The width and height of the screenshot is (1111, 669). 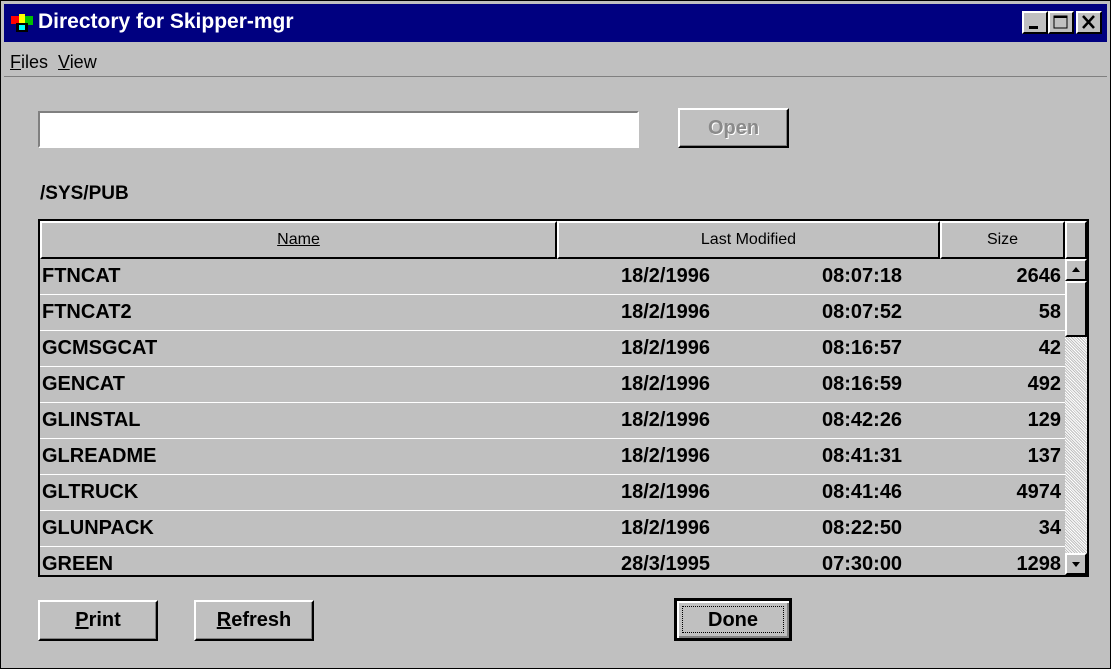 I want to click on done-button: Done, so click(x=733, y=619).